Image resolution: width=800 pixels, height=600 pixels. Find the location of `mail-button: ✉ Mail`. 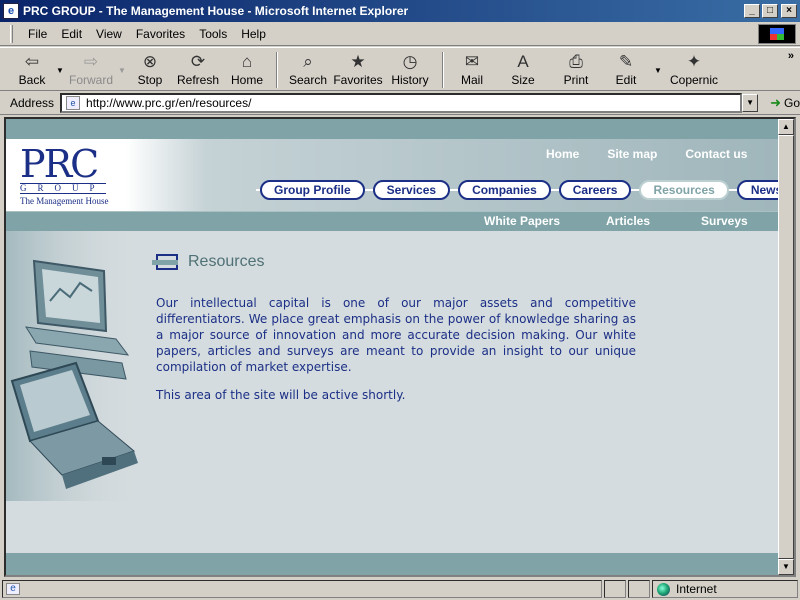

mail-button: ✉ Mail is located at coordinates (472, 69).